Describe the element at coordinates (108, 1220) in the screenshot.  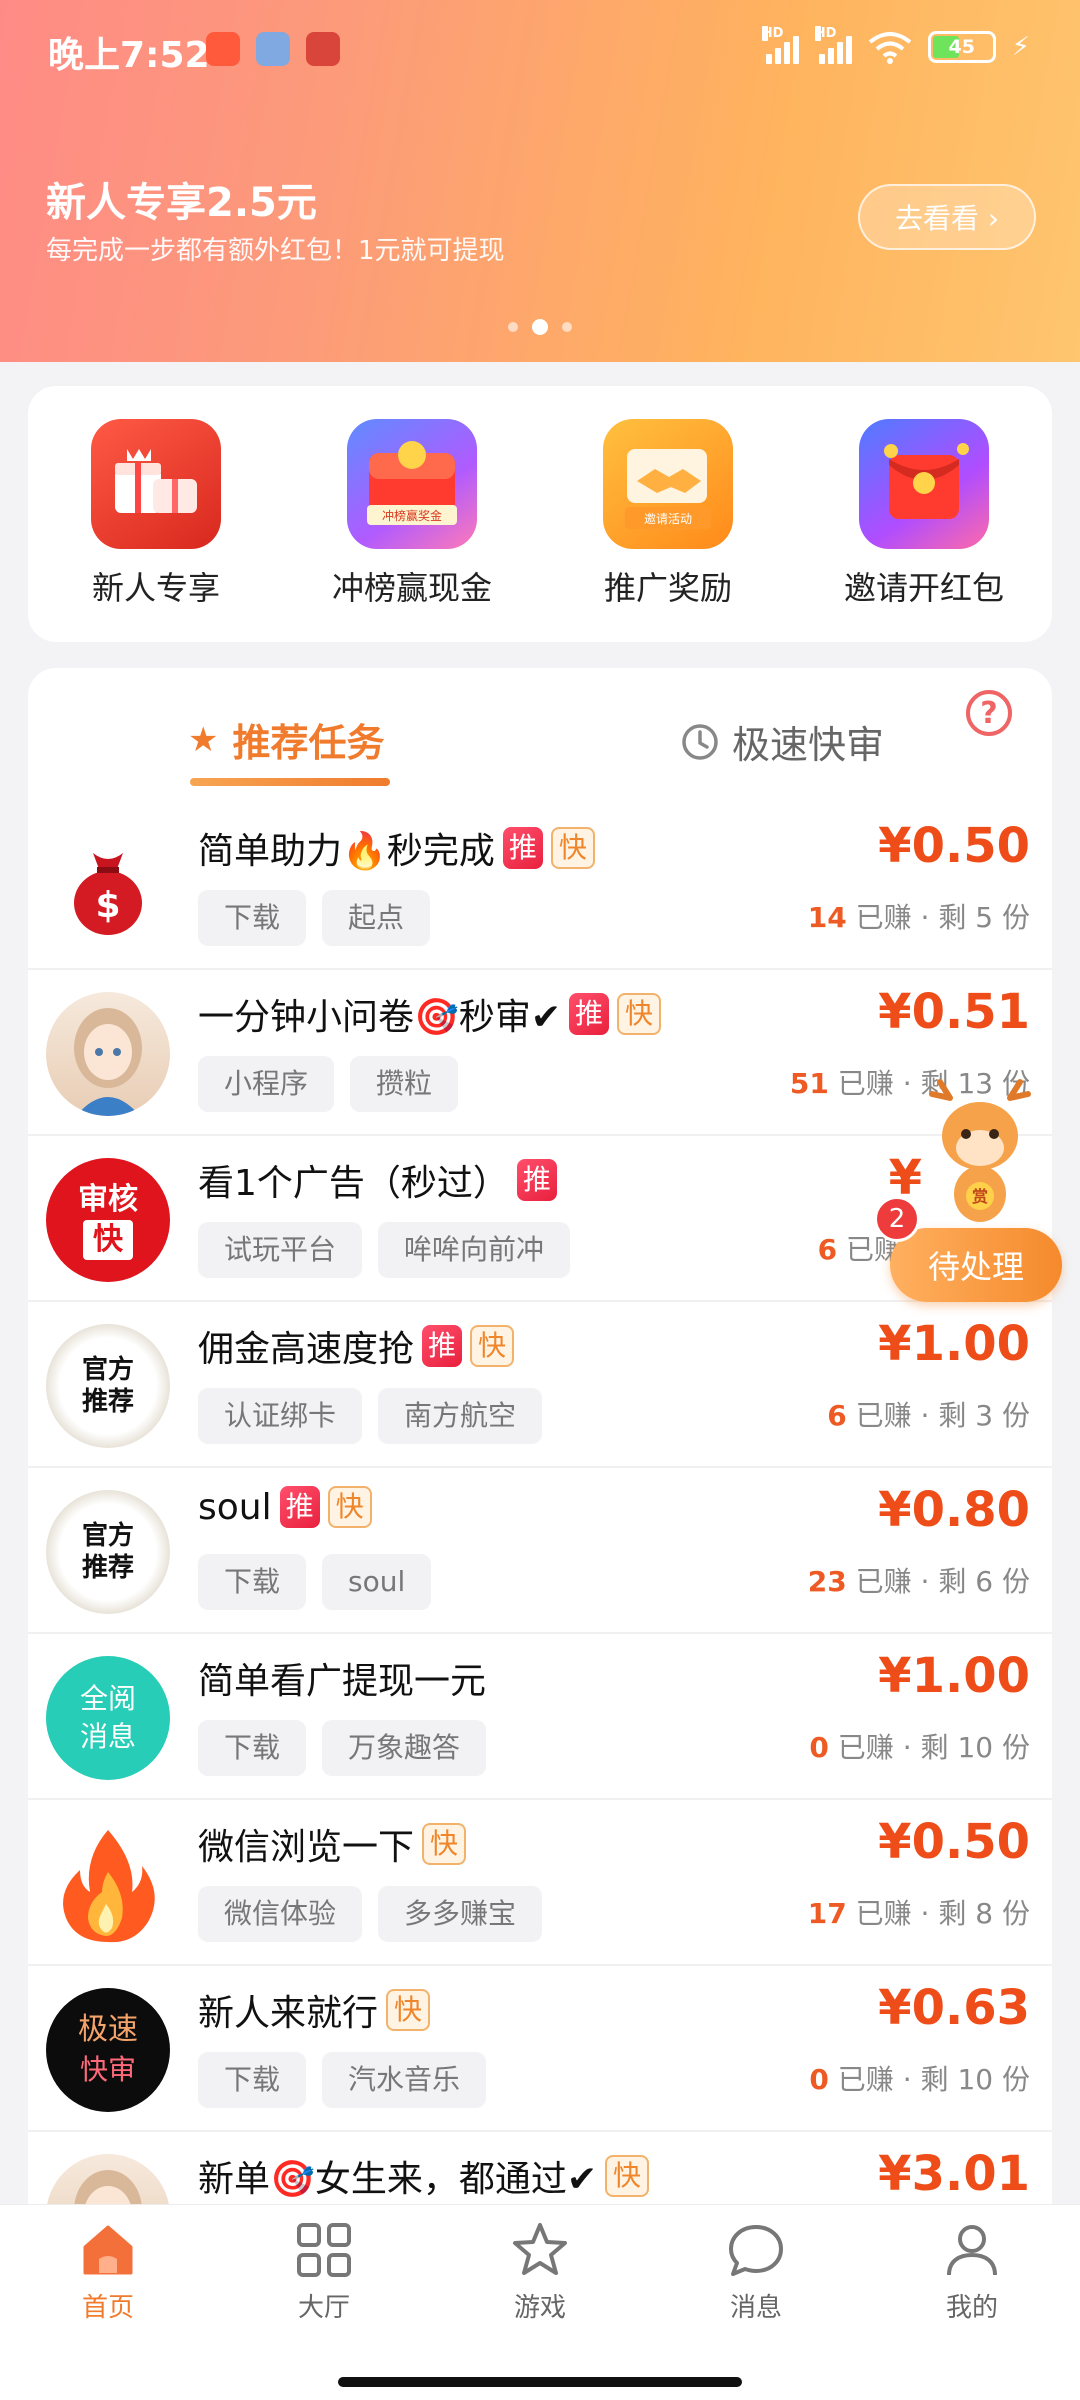
I see `avatar: 审核 快` at that location.